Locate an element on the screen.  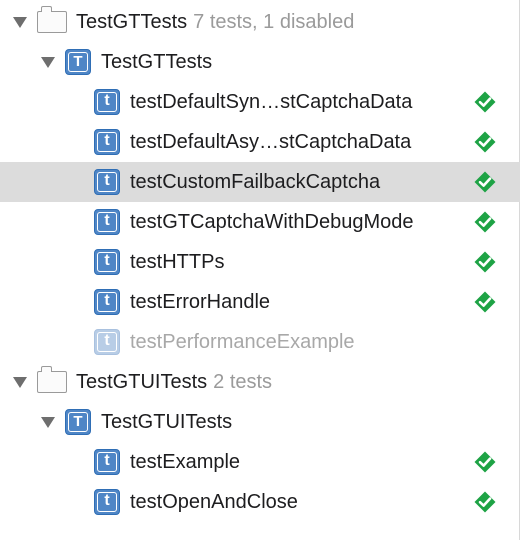
class-name: TestGTUITests is located at coordinates (167, 421).